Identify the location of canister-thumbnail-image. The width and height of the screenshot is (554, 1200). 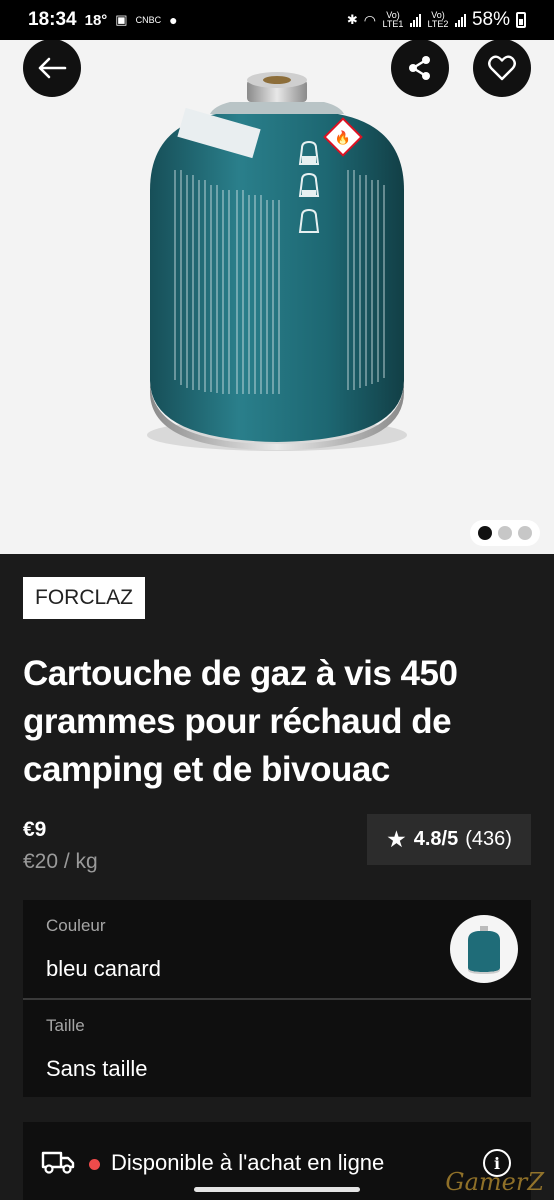
(484, 950).